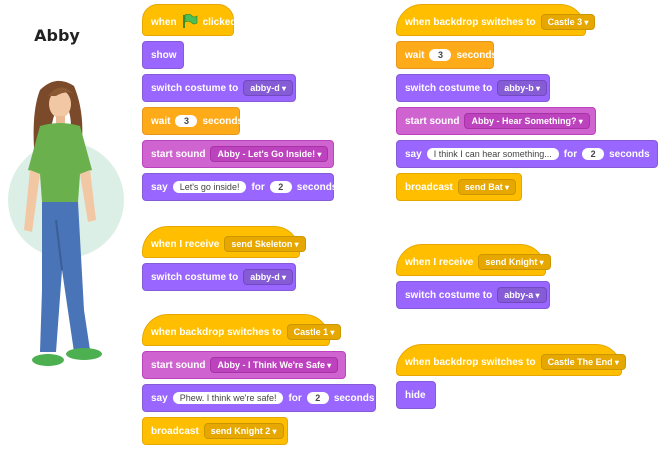  Describe the element at coordinates (209, 187) in the screenshot. I see `say-text-input: Let's go inside!` at that location.